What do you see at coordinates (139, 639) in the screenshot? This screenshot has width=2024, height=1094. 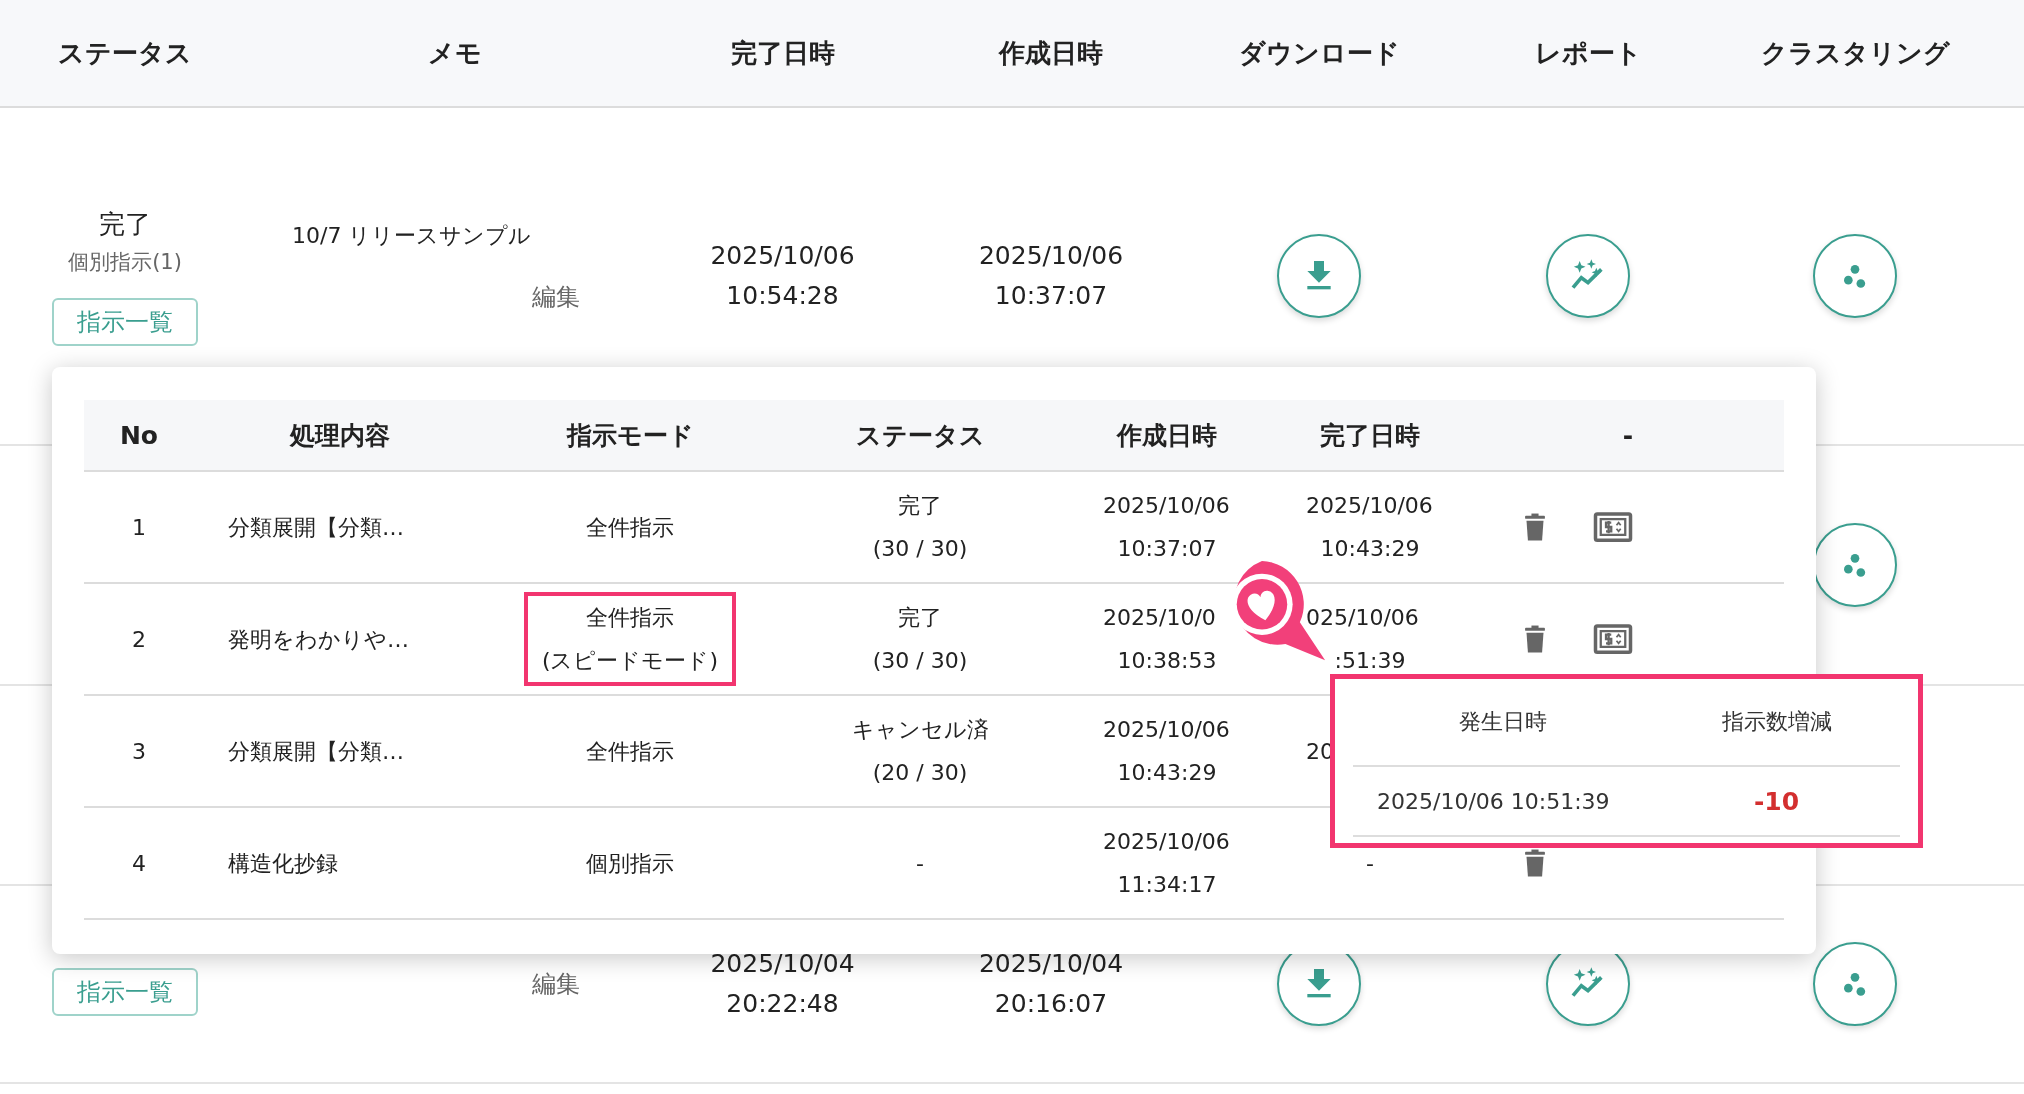 I see `row-number: 2` at bounding box center [139, 639].